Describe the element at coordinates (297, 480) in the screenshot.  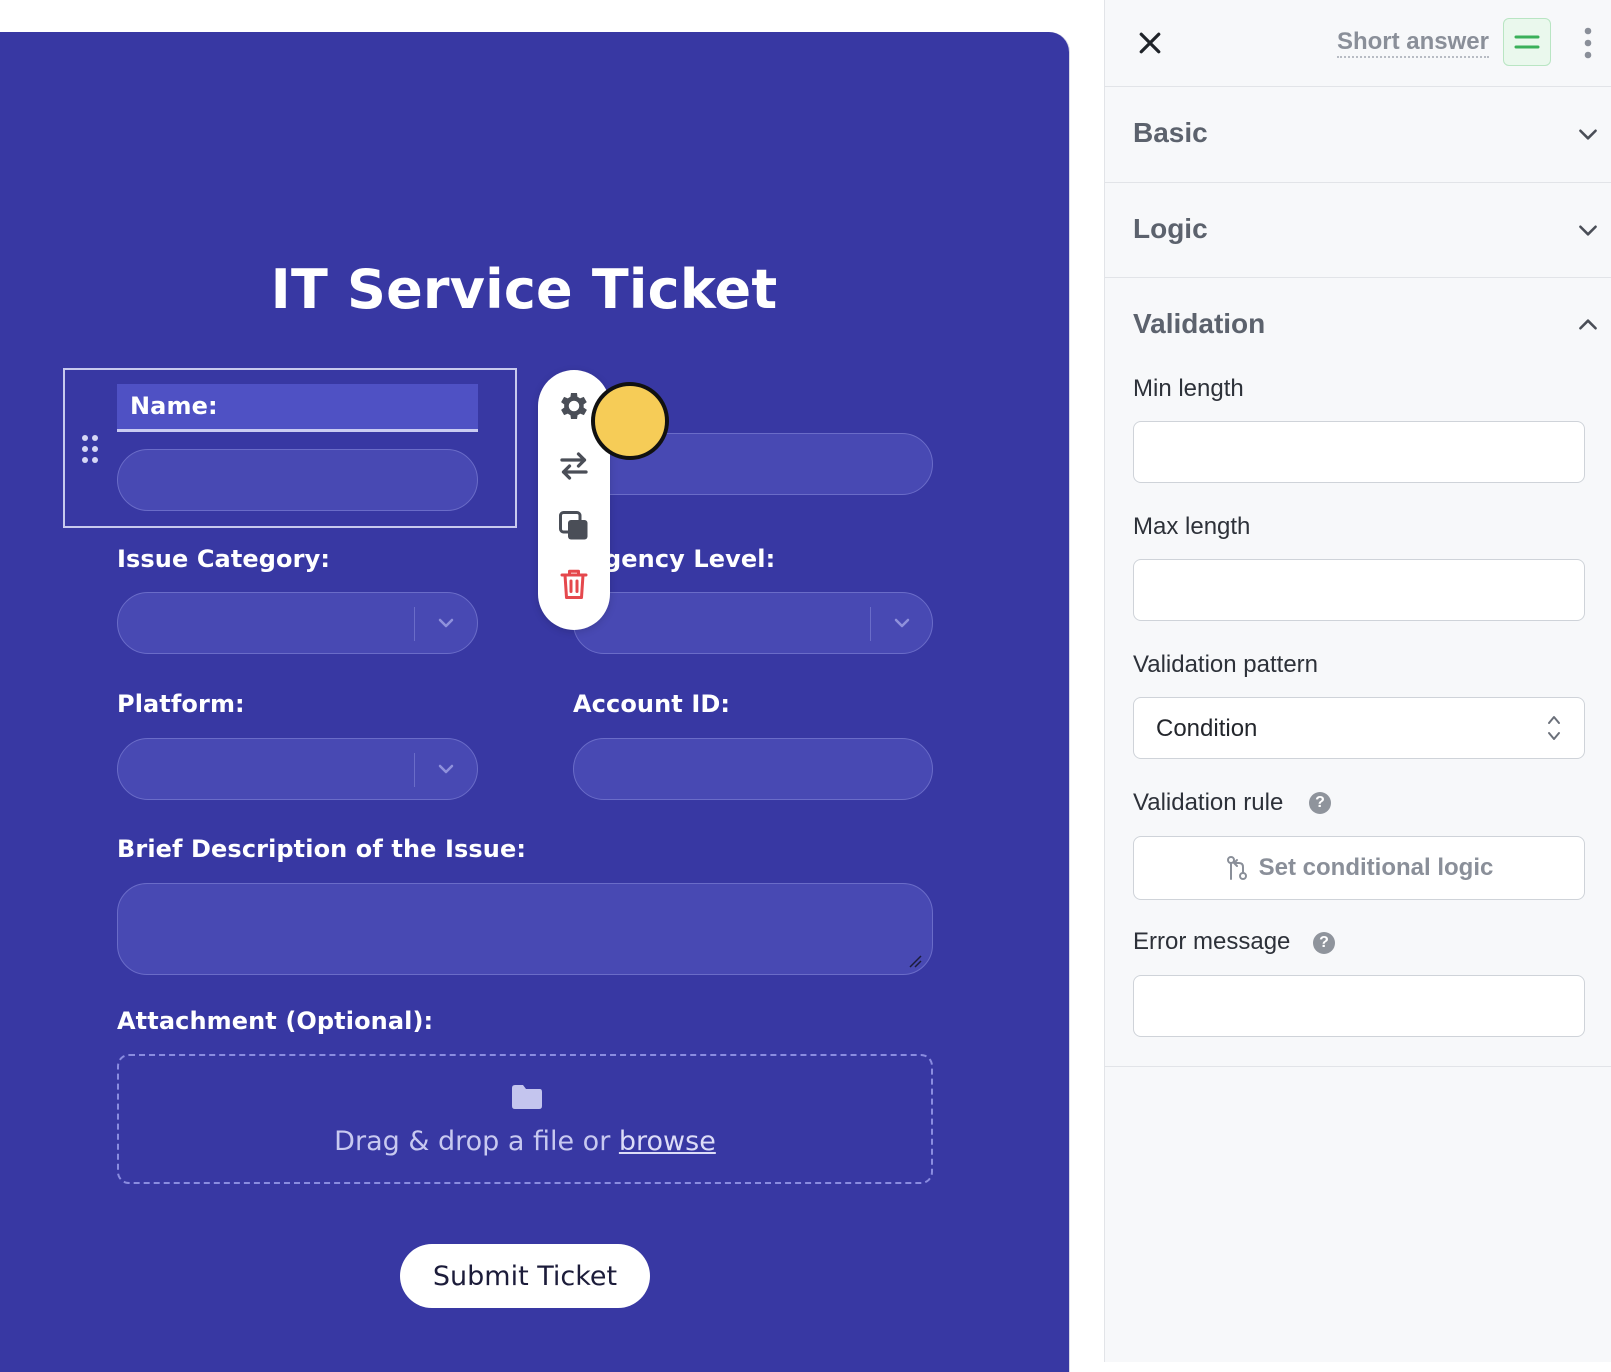
I see `name-input` at that location.